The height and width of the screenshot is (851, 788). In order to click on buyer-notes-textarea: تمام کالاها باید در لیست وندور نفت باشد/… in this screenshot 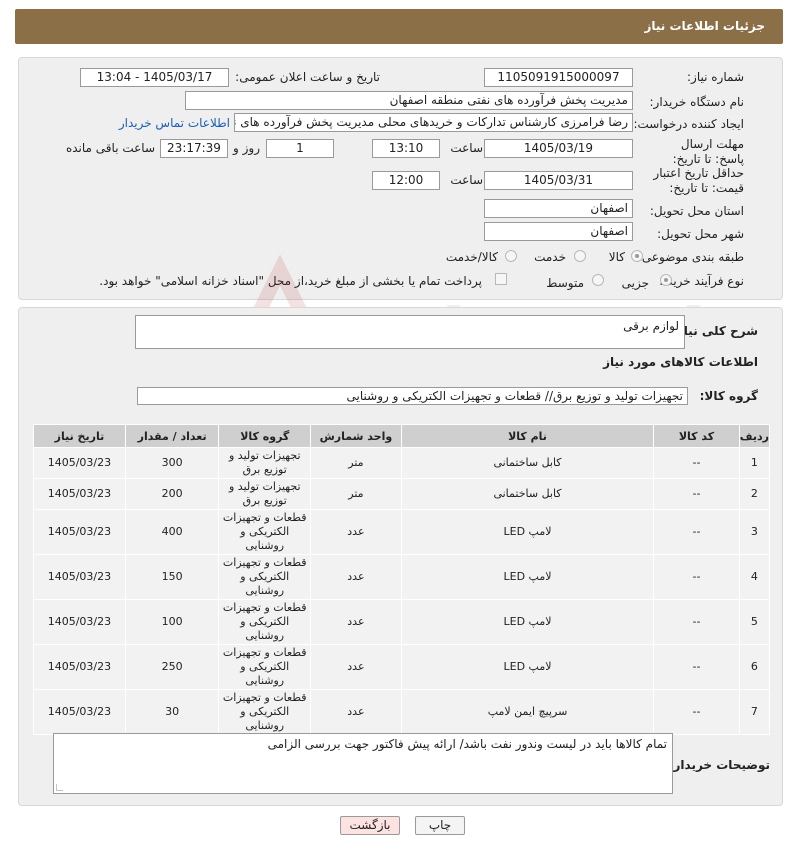, I will do `click(363, 763)`.